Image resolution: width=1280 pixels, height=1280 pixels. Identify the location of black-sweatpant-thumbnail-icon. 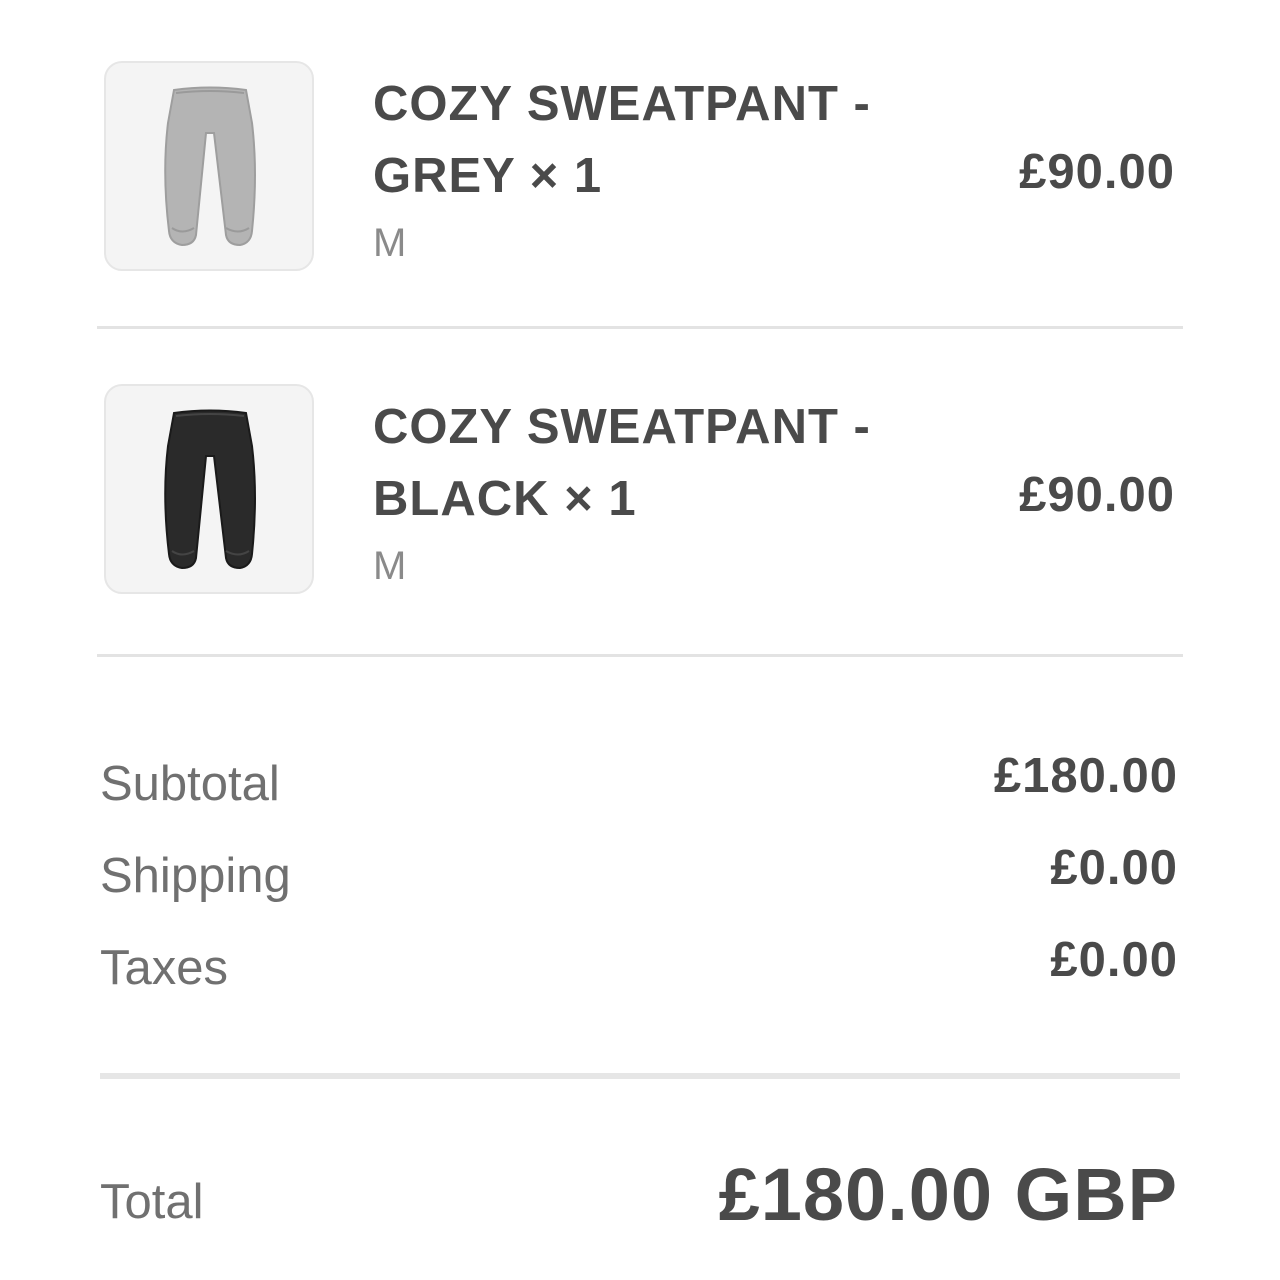
(210, 489).